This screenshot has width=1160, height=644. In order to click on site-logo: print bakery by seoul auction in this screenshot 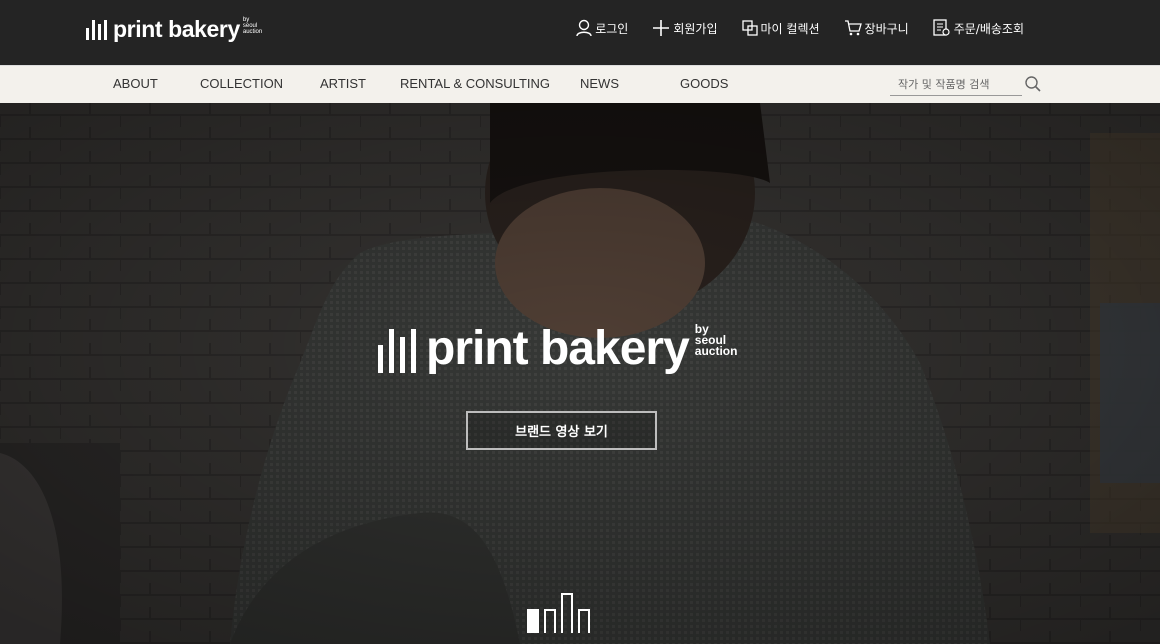, I will do `click(174, 29)`.